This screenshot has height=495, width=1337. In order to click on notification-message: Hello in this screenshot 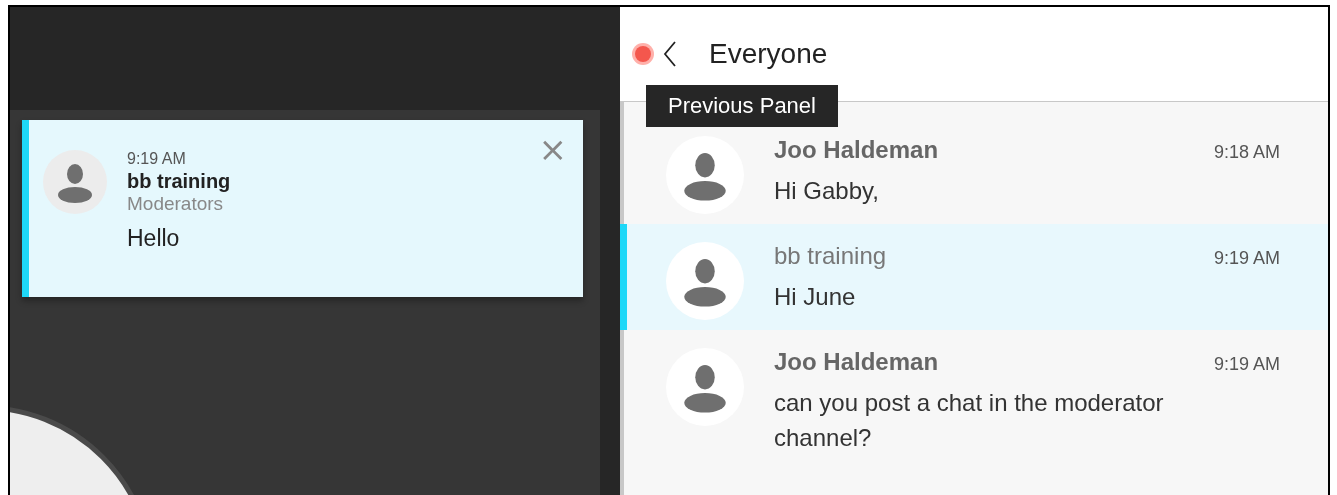, I will do `click(154, 238)`.